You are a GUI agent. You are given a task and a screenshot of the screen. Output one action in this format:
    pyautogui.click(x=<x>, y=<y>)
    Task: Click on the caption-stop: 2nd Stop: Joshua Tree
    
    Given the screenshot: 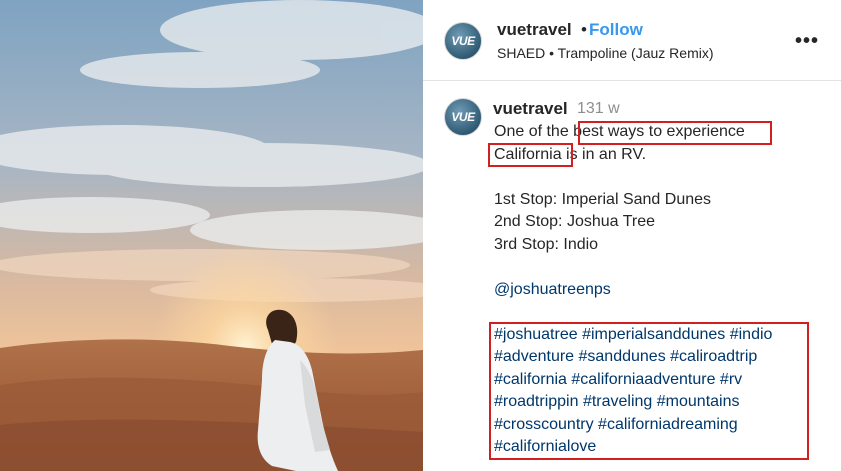 What is the action you would take?
    pyautogui.click(x=574, y=221)
    